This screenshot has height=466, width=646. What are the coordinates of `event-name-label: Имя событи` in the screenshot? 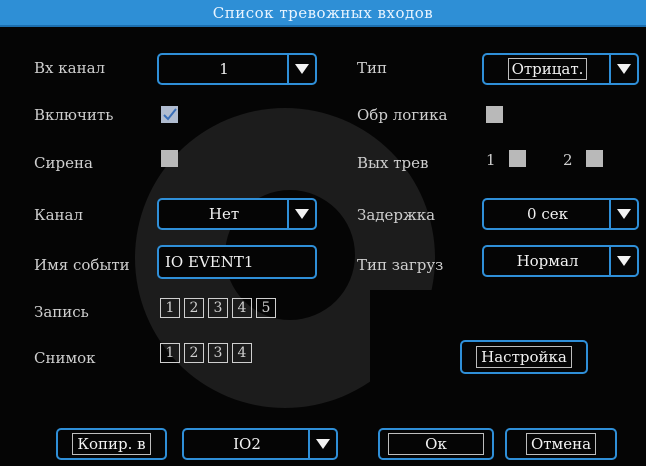 It's located at (82, 265).